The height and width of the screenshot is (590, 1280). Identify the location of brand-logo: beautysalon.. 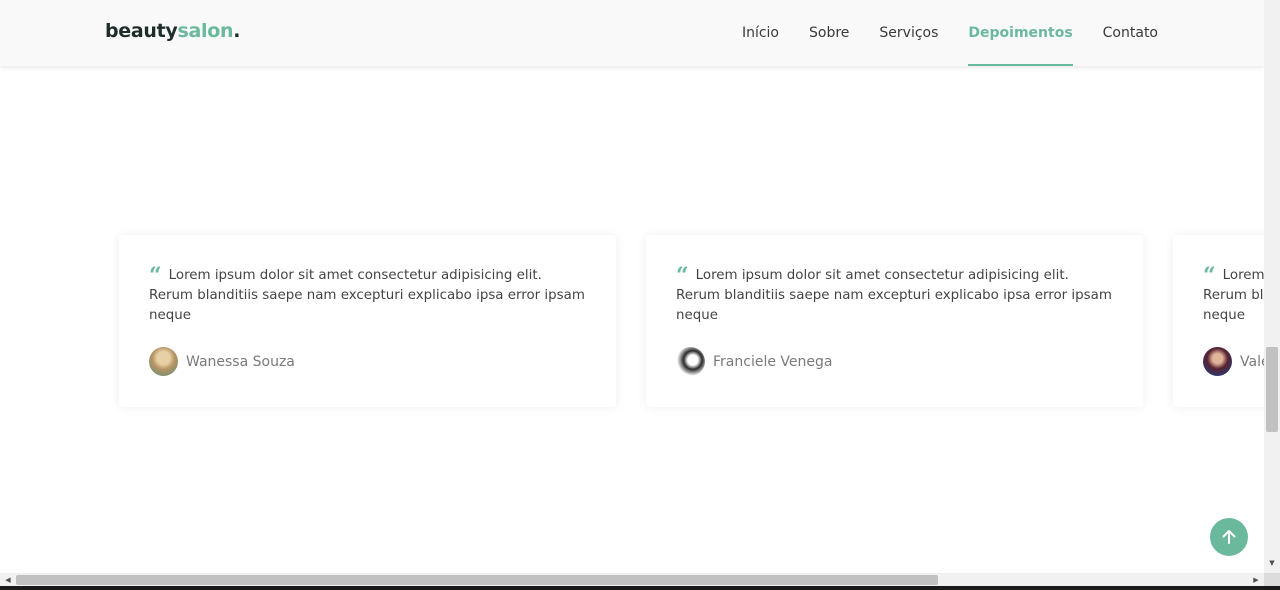
(172, 31).